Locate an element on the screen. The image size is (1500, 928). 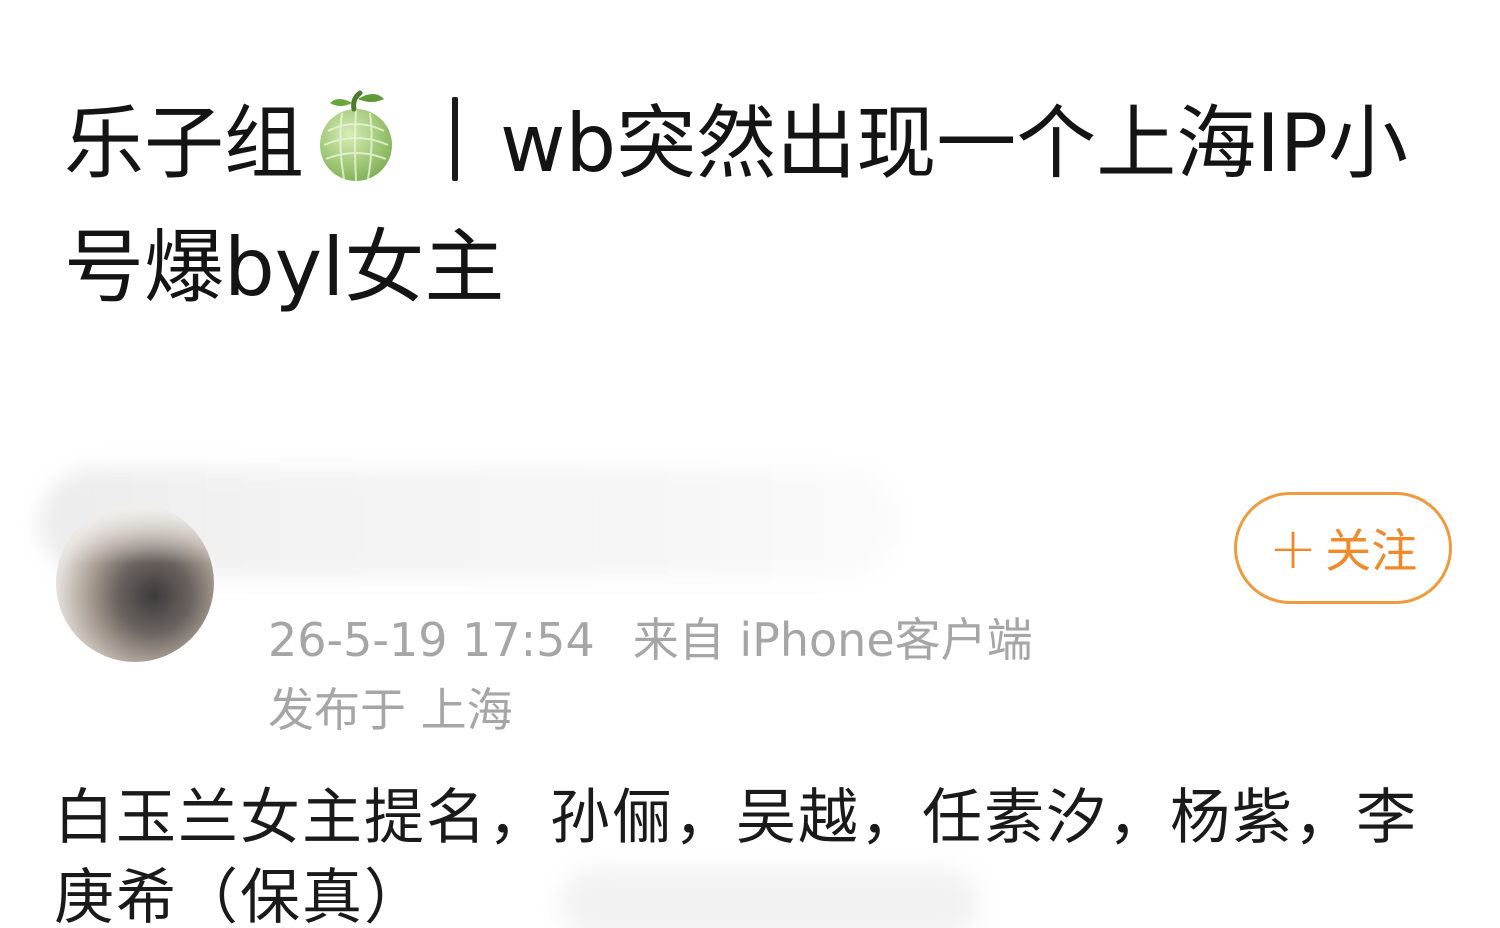
follow-button: + 关注 is located at coordinates (1343, 548).